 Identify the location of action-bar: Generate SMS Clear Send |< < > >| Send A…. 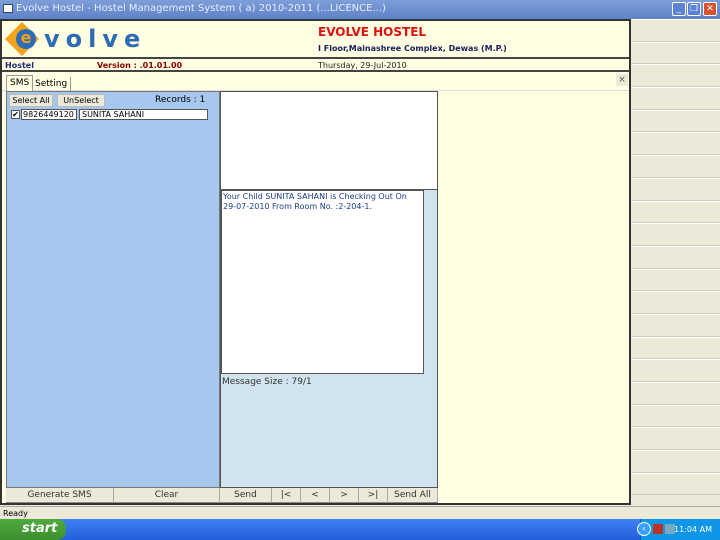
(222, 495).